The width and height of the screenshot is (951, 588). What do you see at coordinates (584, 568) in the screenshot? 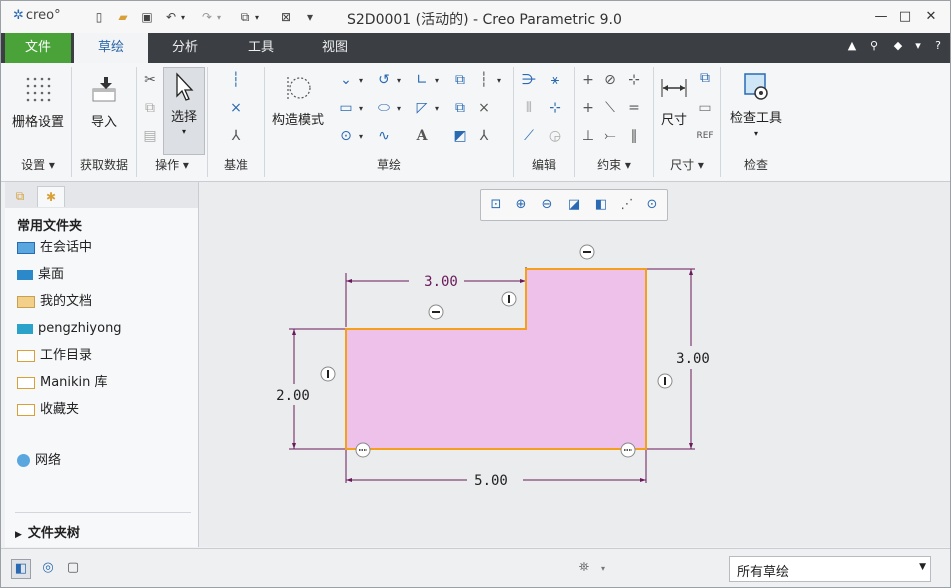
I see `find-icon: ⛯` at bounding box center [584, 568].